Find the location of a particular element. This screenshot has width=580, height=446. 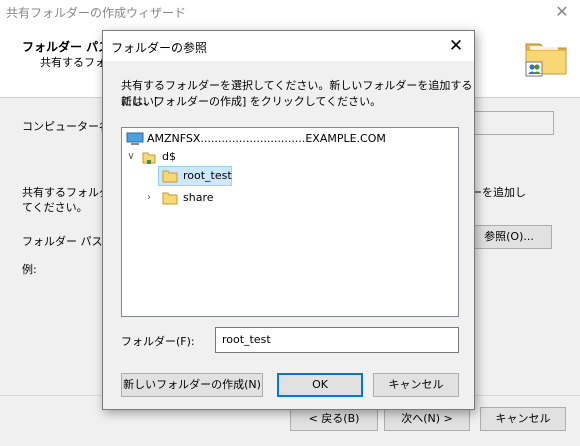

folder-label: フォルダー(F): is located at coordinates (158, 341).